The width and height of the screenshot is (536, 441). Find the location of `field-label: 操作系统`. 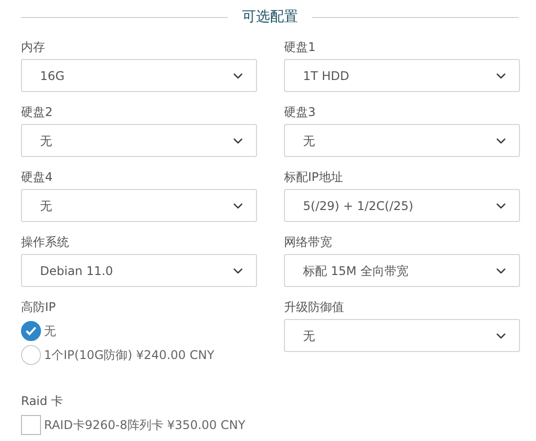

field-label: 操作系统 is located at coordinates (45, 242).